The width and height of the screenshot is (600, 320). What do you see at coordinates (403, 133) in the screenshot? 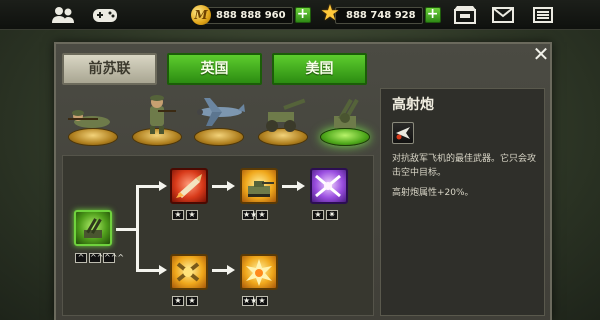
I see `anti-air-icon` at bounding box center [403, 133].